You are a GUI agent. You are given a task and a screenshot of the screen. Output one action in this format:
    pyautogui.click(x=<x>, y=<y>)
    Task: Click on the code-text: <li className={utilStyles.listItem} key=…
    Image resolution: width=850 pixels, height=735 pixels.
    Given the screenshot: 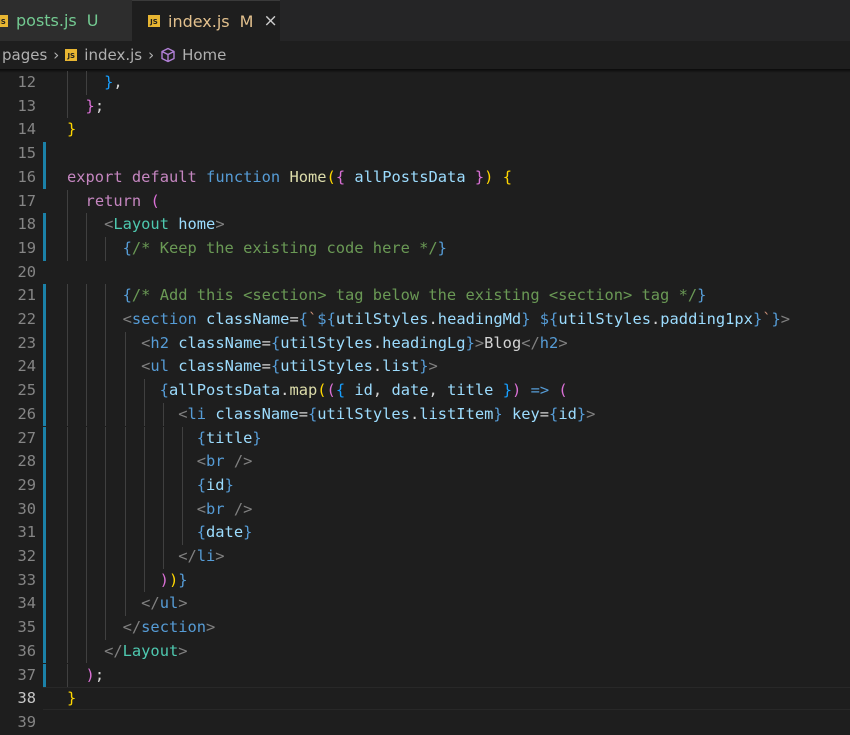 What is the action you would take?
    pyautogui.click(x=331, y=415)
    